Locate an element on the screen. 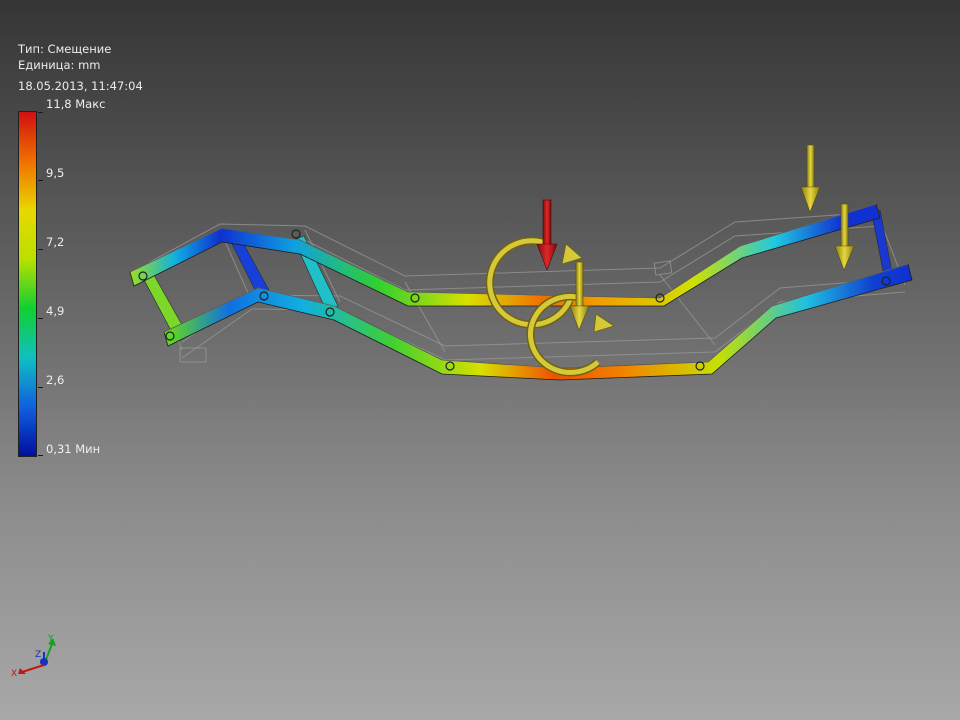 The width and height of the screenshot is (960, 720). triad-z-label: Z is located at coordinates (38, 655).